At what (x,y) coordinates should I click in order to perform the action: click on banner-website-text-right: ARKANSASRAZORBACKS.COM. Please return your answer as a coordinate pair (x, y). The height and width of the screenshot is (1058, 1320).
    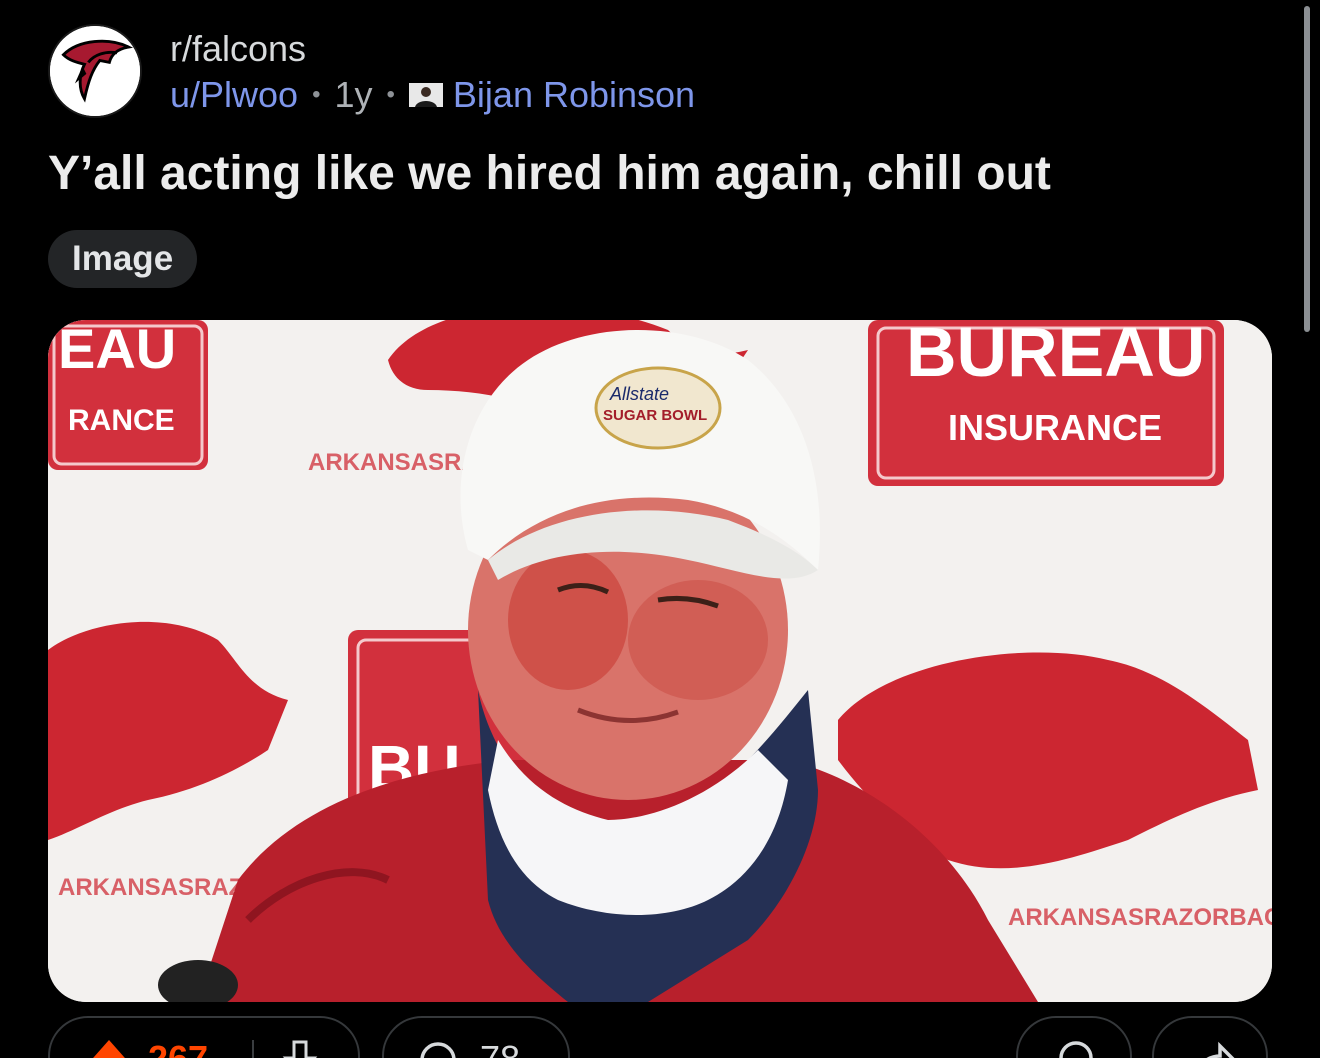
    Looking at the image, I should click on (1140, 917).